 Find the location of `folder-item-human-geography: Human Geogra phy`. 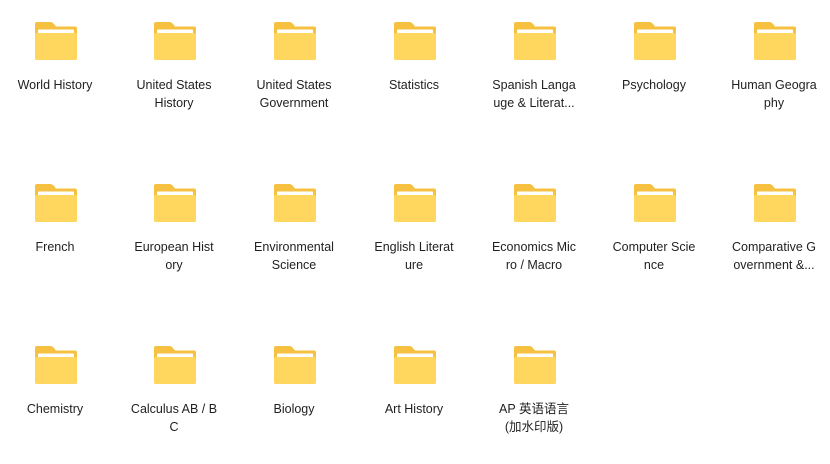

folder-item-human-geography: Human Geogra phy is located at coordinates (774, 70).